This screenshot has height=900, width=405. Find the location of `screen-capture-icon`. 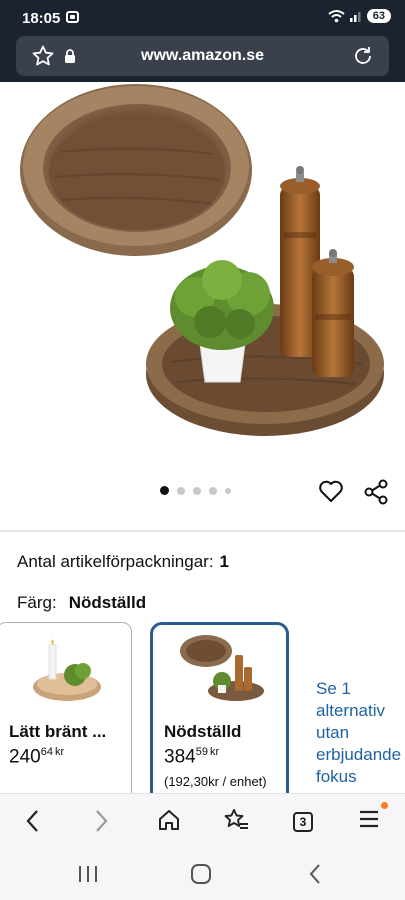

screen-capture-icon is located at coordinates (72, 17).